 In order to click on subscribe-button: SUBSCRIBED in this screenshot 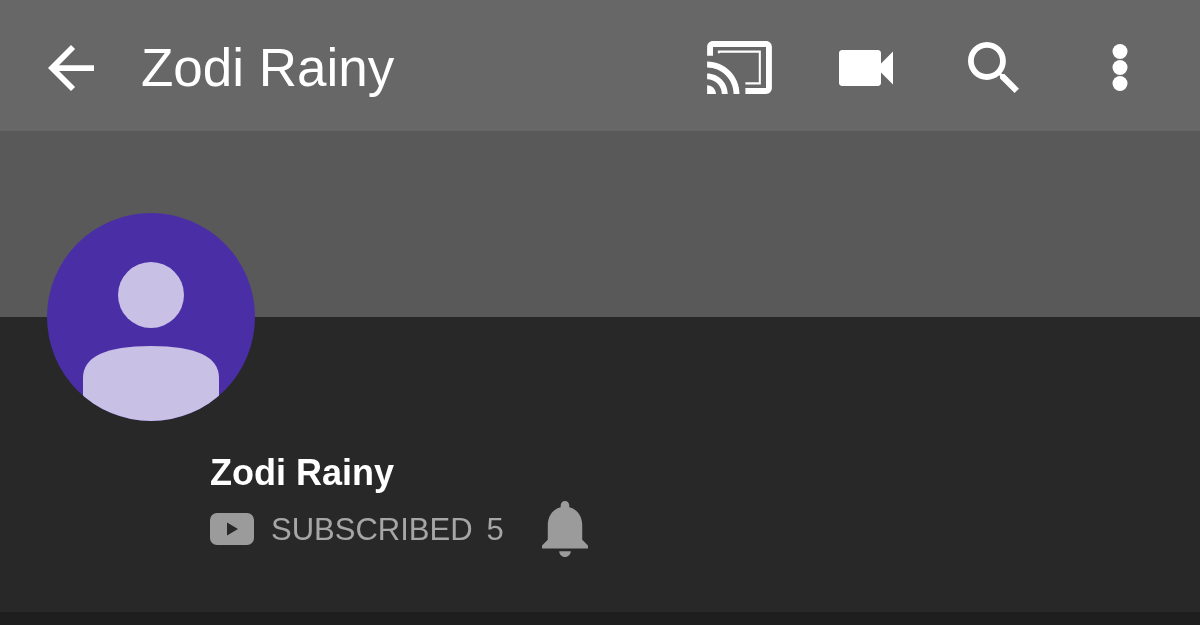, I will do `click(341, 529)`.